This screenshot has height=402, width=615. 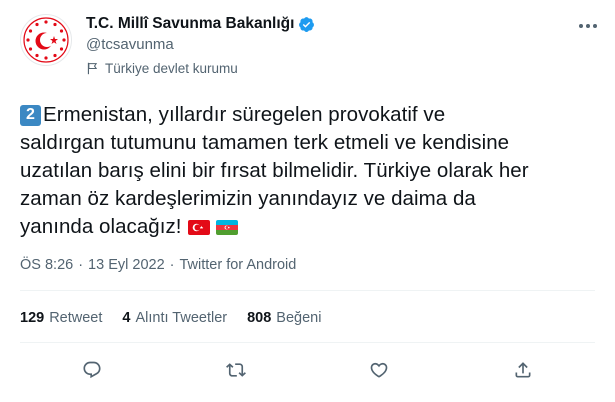 I want to click on account-label: Türkiye devlet kurumu, so click(x=200, y=68).